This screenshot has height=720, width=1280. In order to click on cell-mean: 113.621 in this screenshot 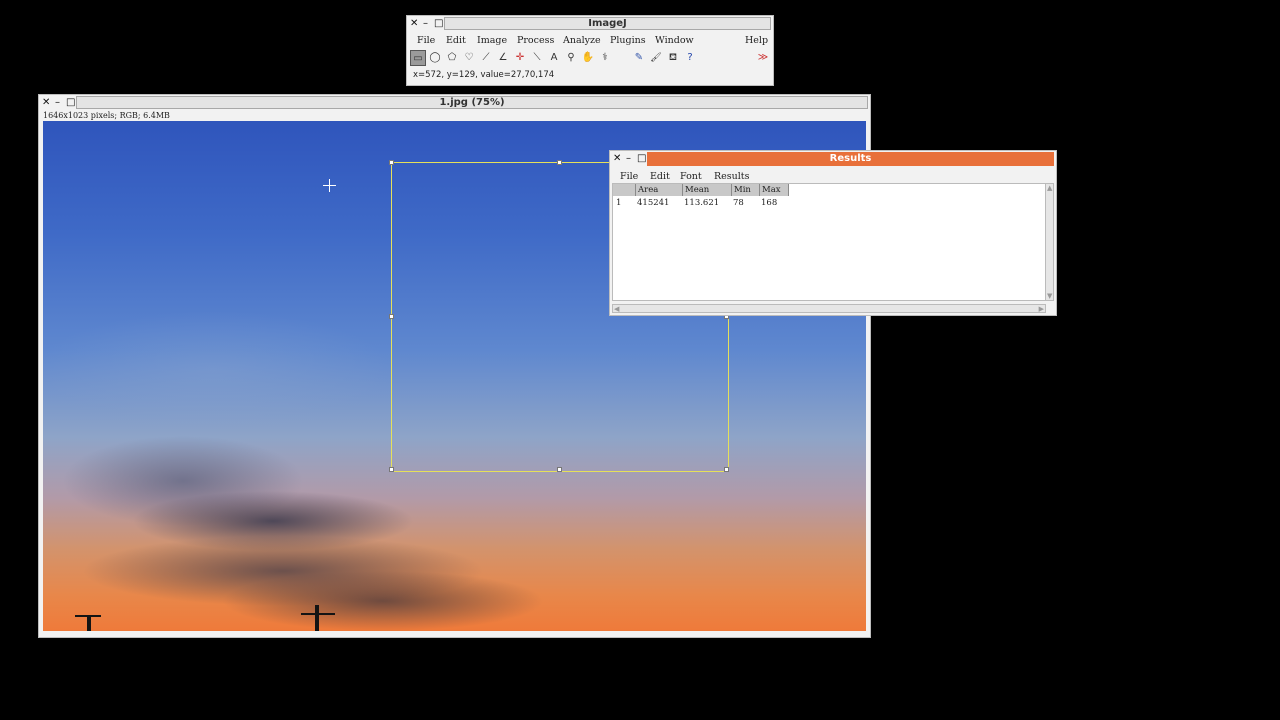, I will do `click(702, 203)`.